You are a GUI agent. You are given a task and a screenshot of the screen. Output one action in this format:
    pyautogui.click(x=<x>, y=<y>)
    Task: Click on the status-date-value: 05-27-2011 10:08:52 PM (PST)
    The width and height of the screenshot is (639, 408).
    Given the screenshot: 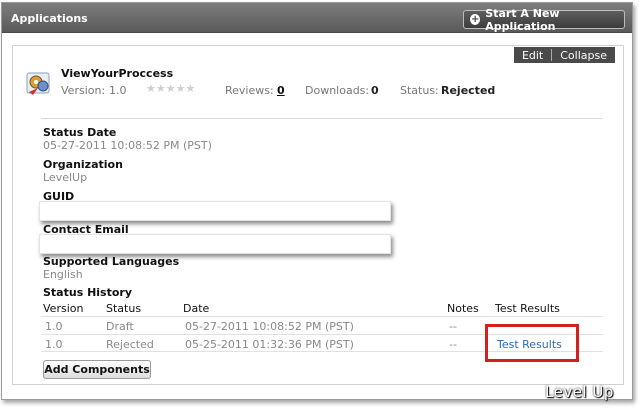 What is the action you would take?
    pyautogui.click(x=127, y=145)
    